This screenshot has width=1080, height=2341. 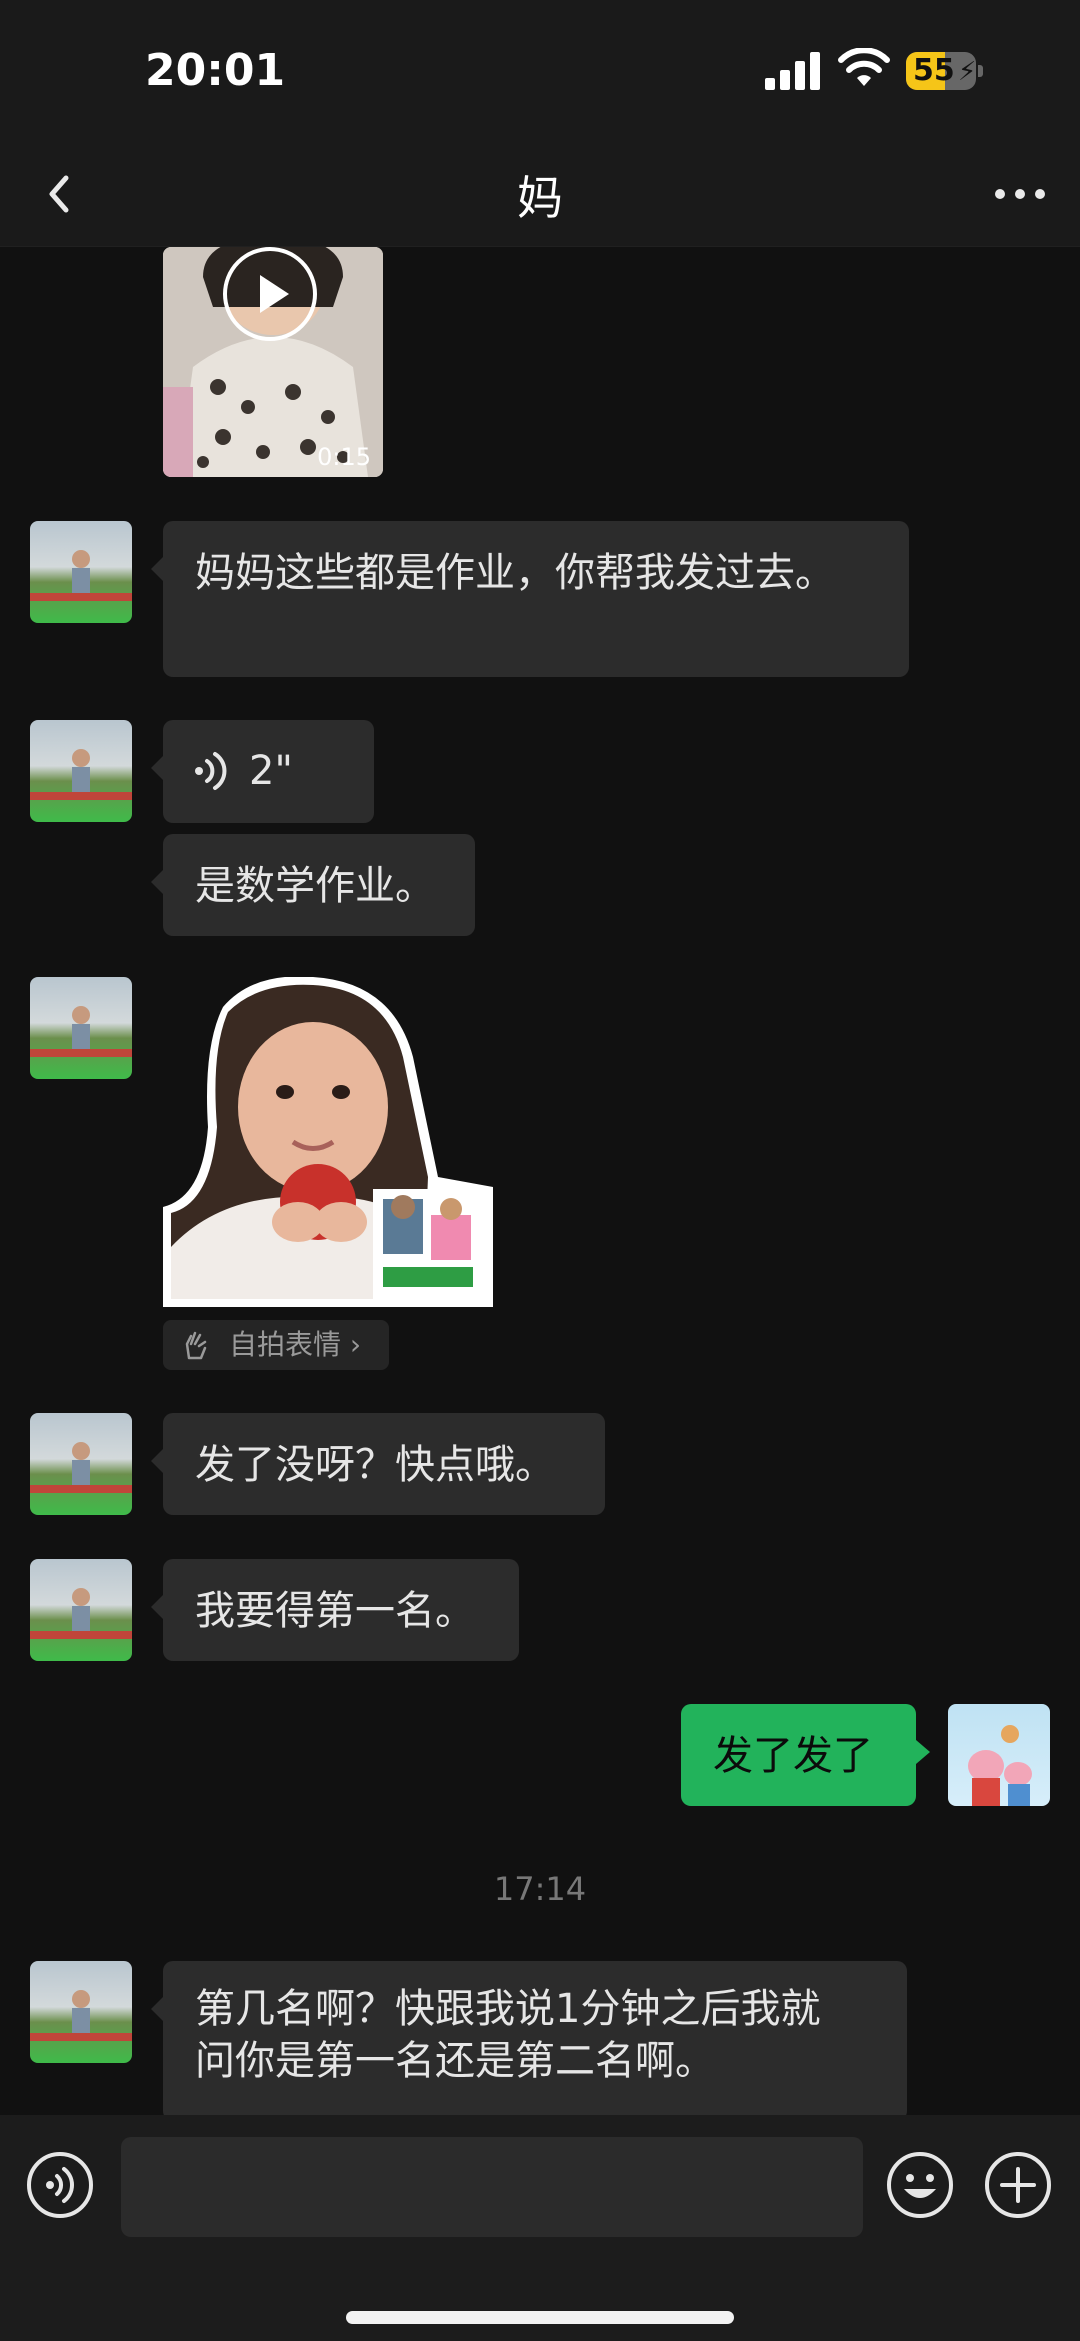 I want to click on voice-duration: 2", so click(x=271, y=771).